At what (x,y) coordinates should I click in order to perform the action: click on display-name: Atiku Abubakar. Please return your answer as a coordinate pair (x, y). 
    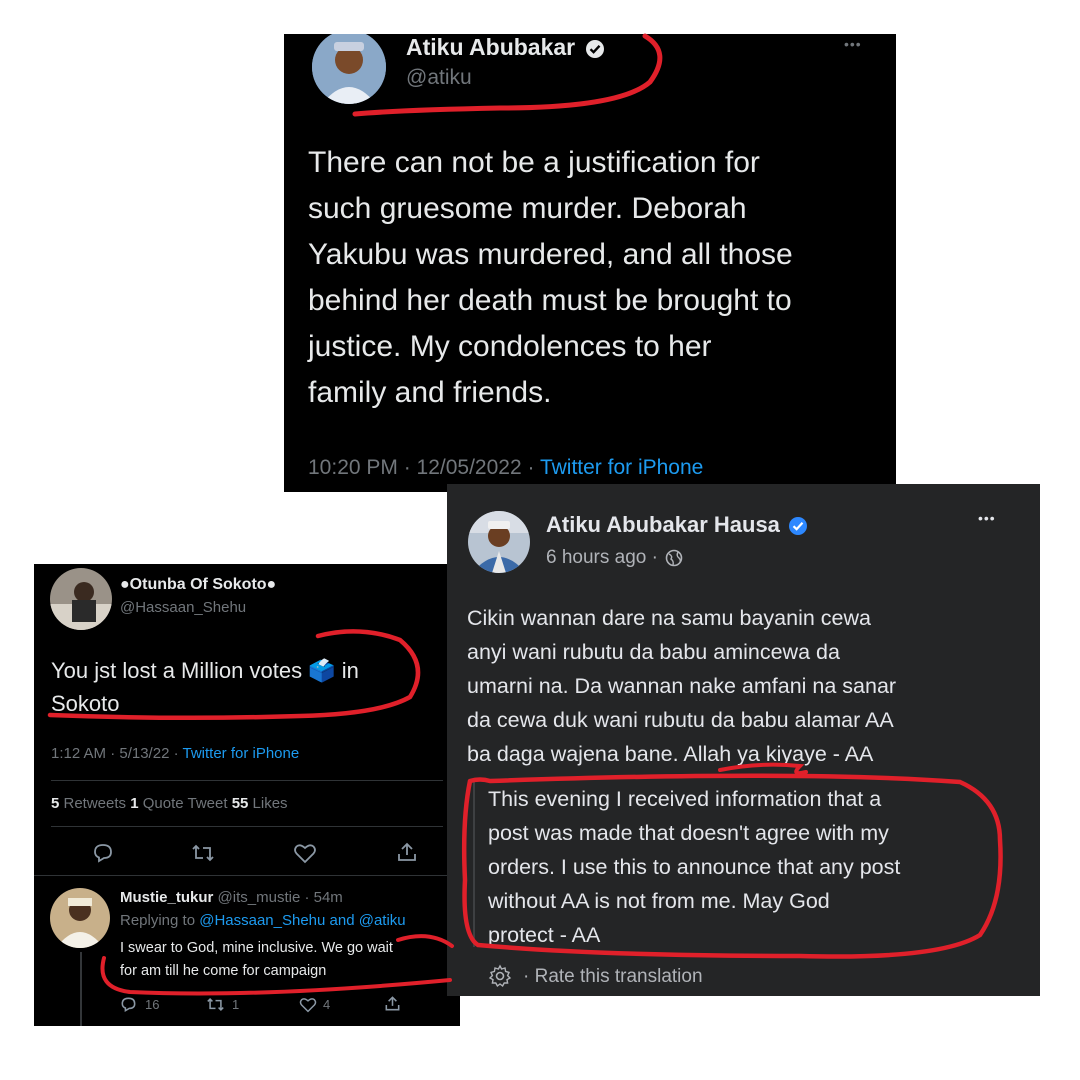
    Looking at the image, I should click on (505, 47).